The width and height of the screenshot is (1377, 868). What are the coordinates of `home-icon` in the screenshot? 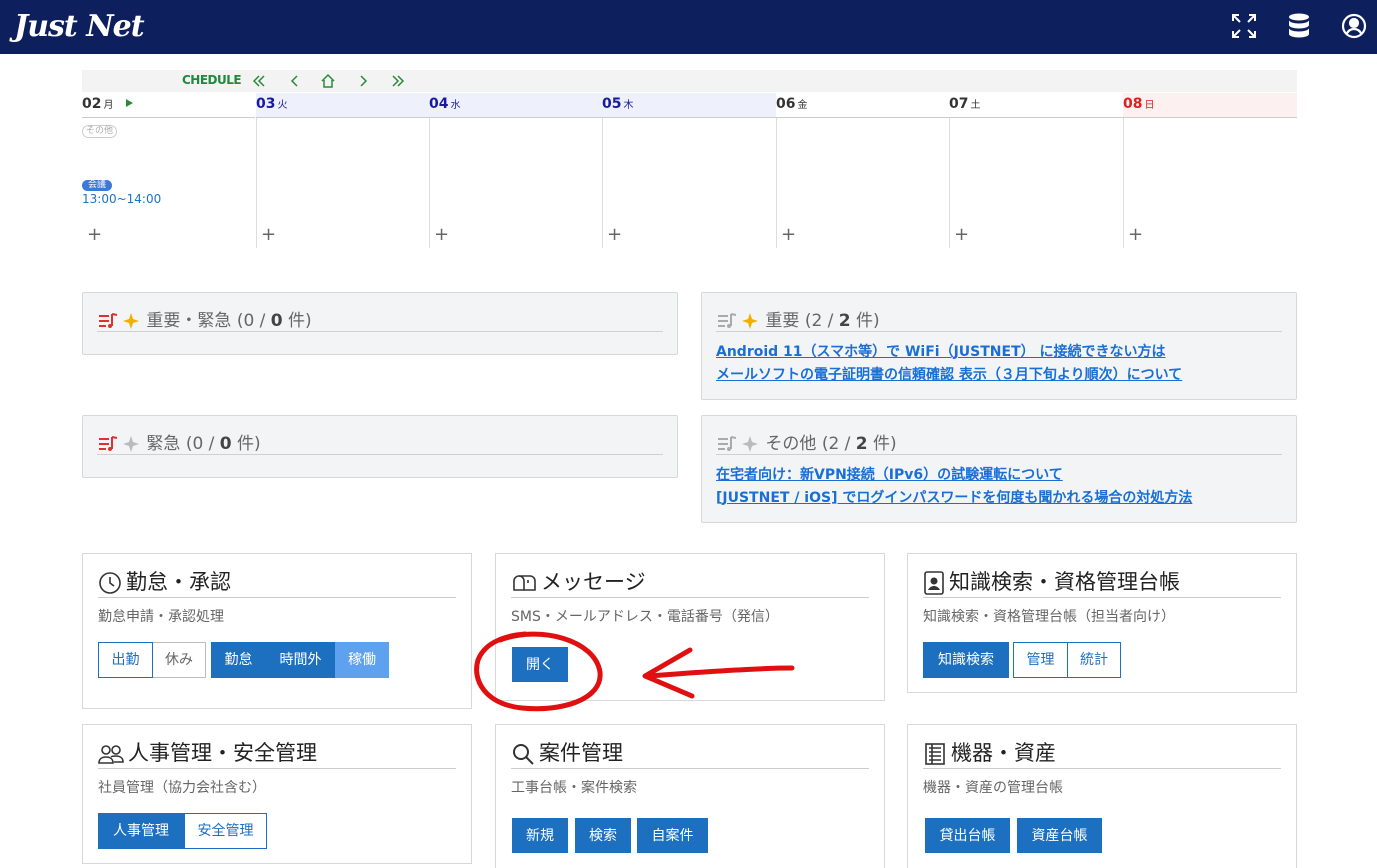 It's located at (328, 81).